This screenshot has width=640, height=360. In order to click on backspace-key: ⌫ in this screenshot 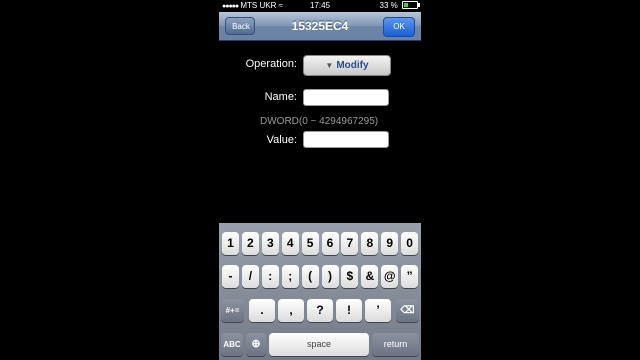, I will do `click(407, 310)`.